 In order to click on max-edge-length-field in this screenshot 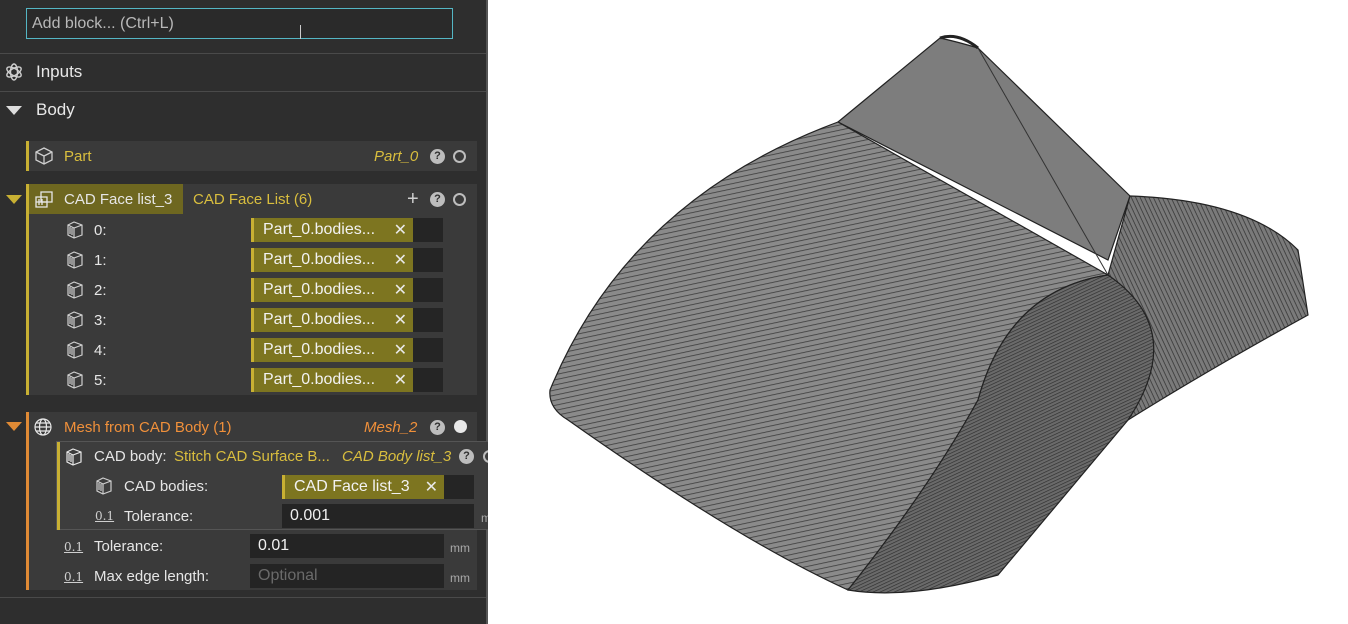, I will do `click(347, 576)`.